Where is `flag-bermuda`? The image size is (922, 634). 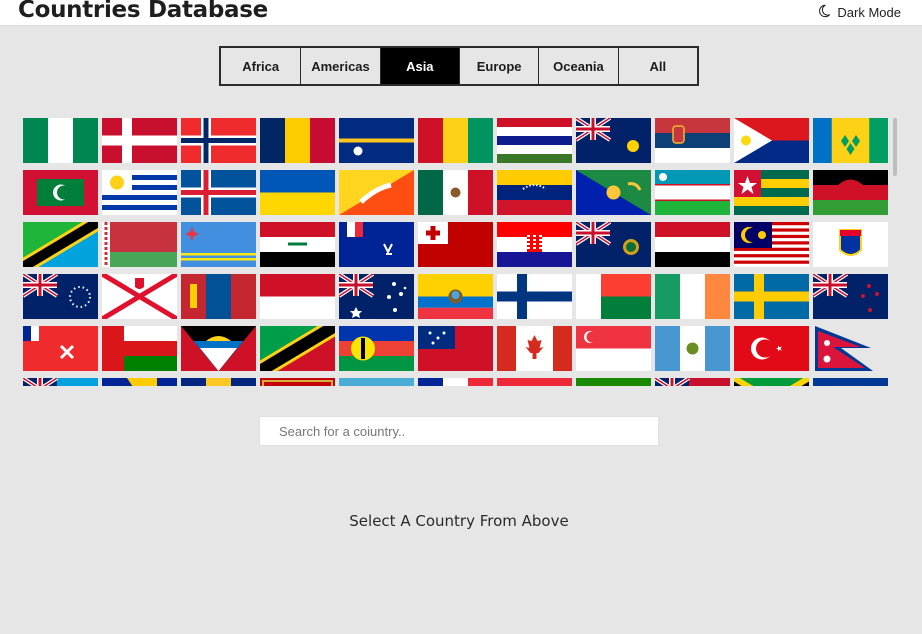 flag-bermuda is located at coordinates (692, 382).